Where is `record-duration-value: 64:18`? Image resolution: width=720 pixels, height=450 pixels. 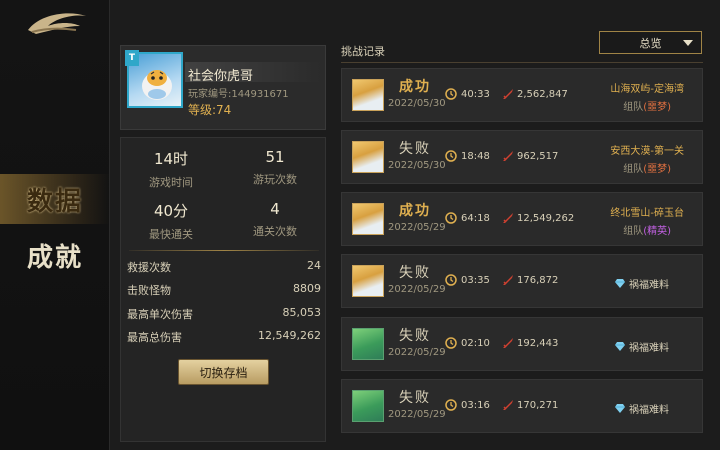
record-duration-value: 64:18 is located at coordinates (475, 218).